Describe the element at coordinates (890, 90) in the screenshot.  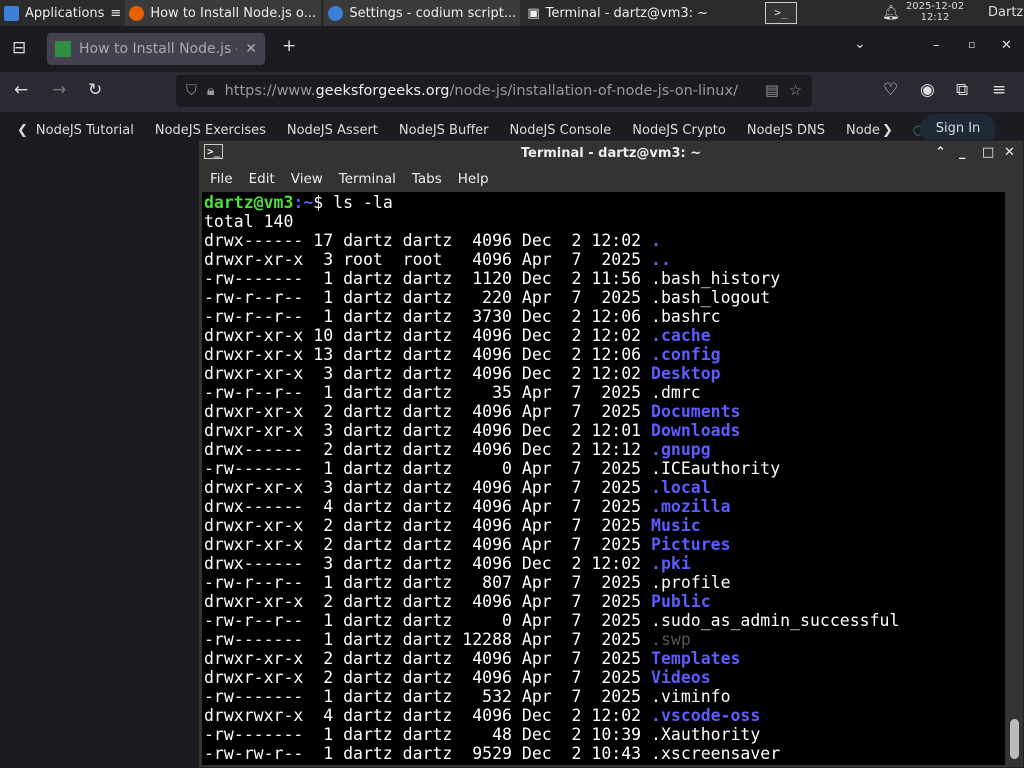
I see `pocket-icon: ♡` at that location.